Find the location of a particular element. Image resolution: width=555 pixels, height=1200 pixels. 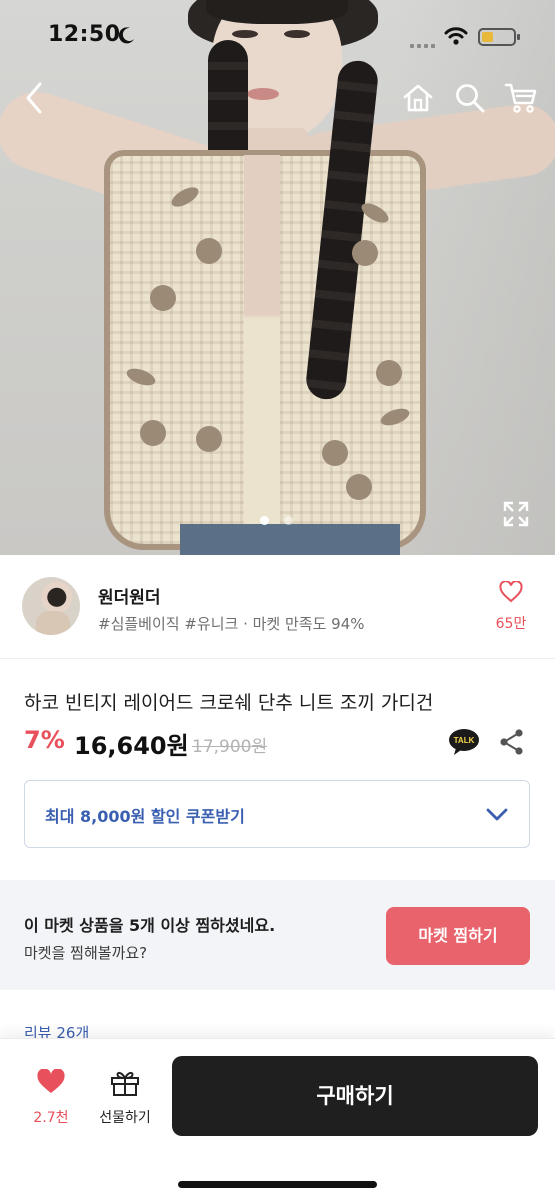

like-count: 2.7천 is located at coordinates (51, 1118).